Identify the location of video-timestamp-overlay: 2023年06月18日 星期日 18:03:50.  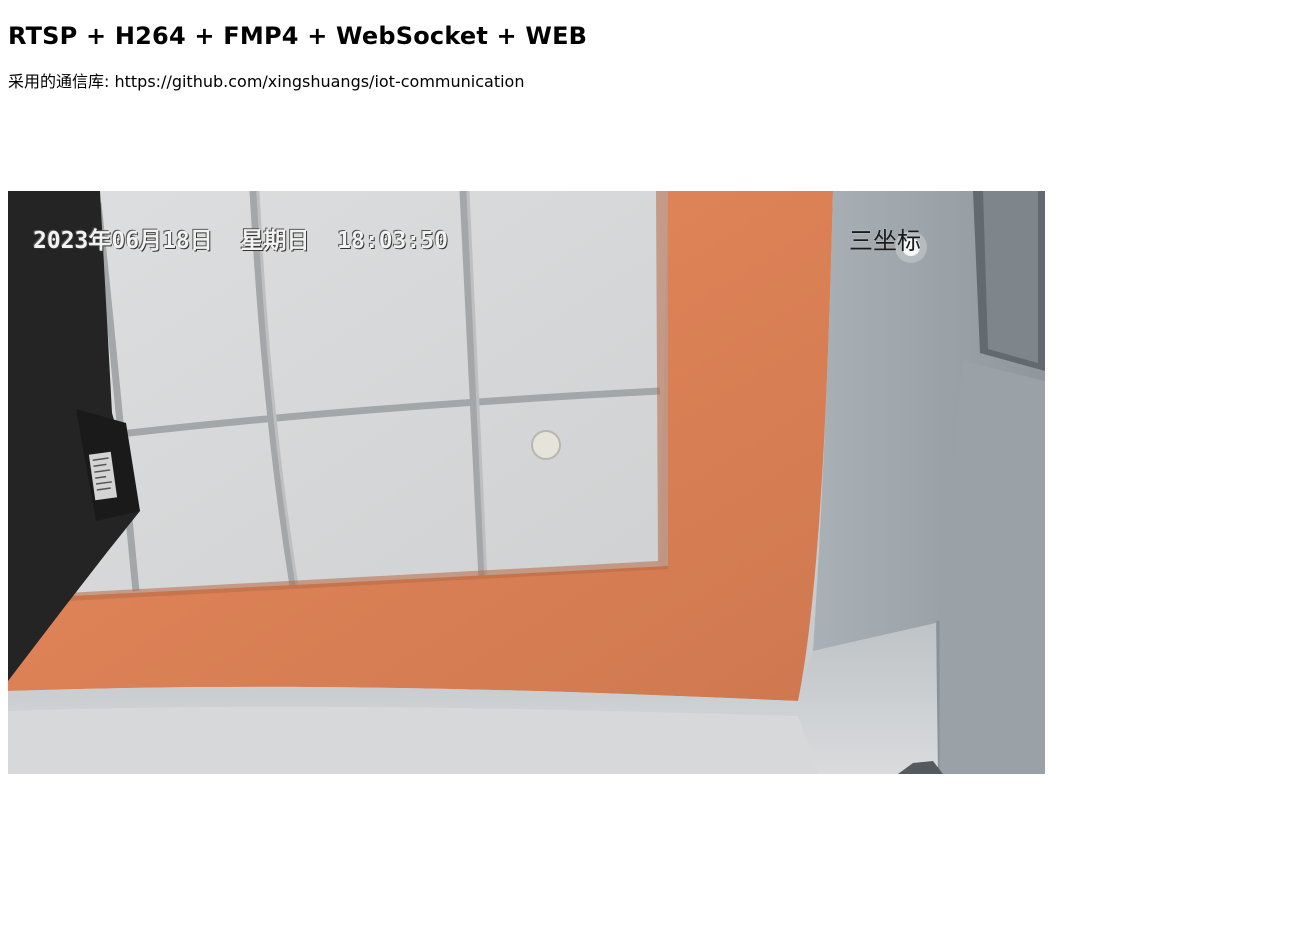
(240, 241).